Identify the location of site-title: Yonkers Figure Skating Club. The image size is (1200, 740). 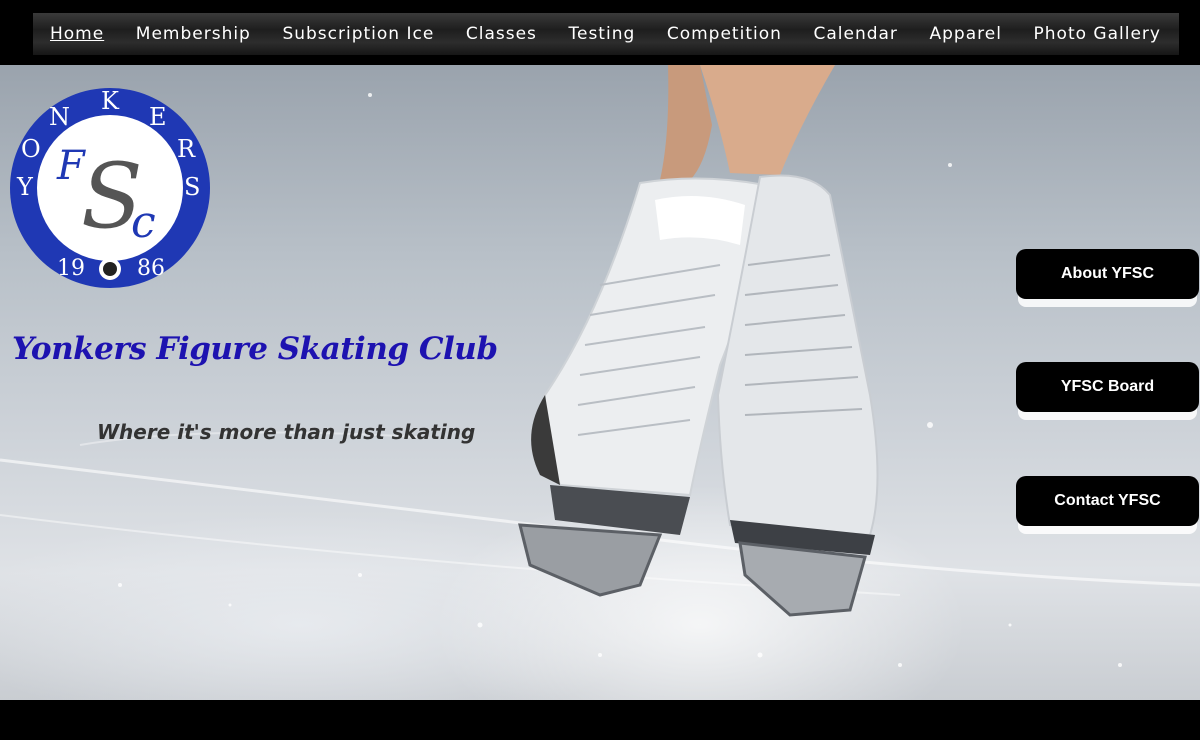
(255, 349).